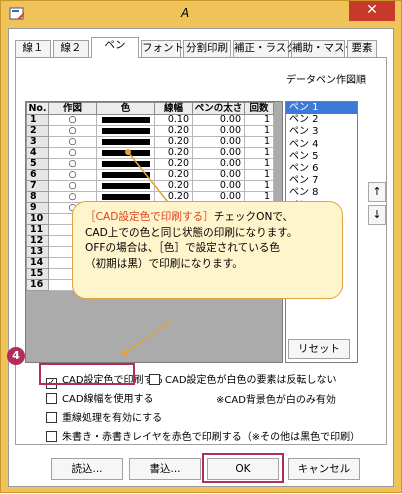  I want to click on table-row: 6 ○ 0.20 0.00 1, so click(150, 175).